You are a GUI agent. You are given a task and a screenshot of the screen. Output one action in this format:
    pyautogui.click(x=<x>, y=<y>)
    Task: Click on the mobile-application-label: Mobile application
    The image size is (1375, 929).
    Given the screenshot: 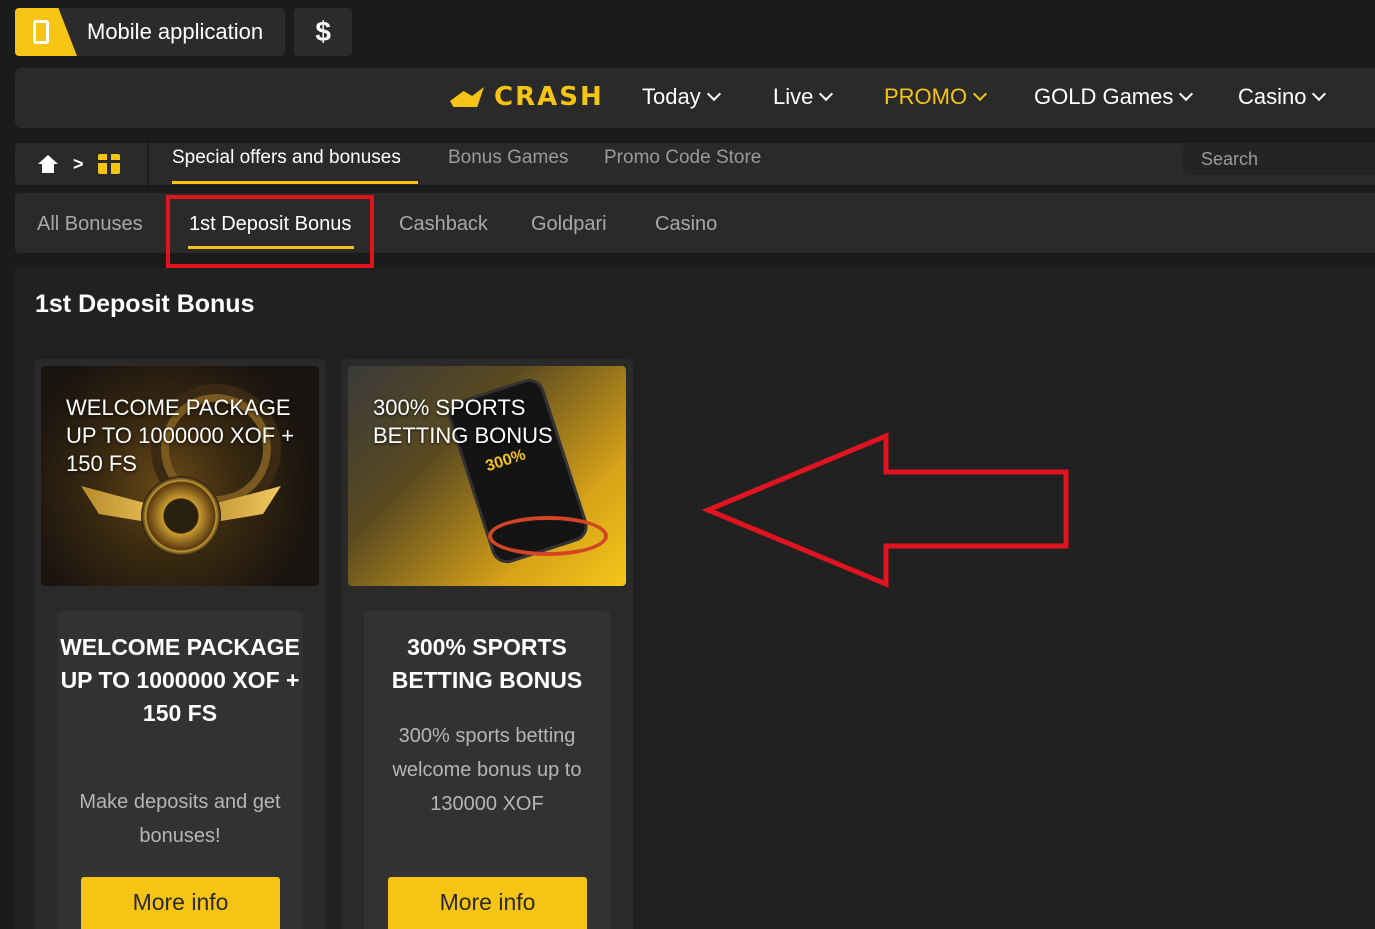 What is the action you would take?
    pyautogui.click(x=175, y=31)
    